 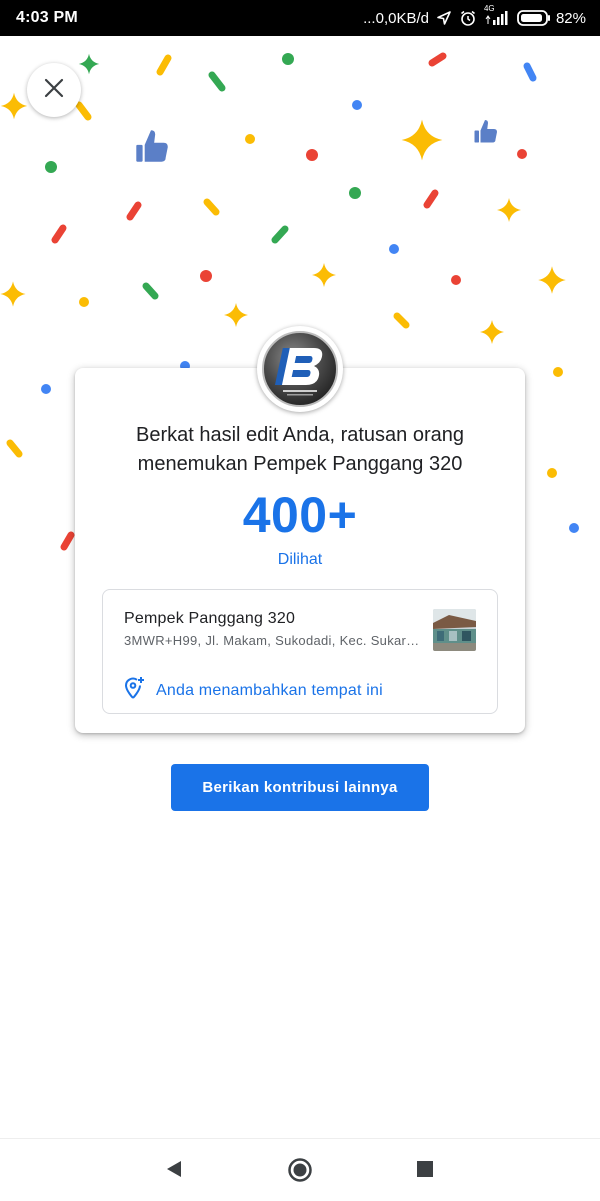 What do you see at coordinates (300, 18) in the screenshot?
I see `status-bar: 4:03 PM ...0,0KB/d 4G 82%` at bounding box center [300, 18].